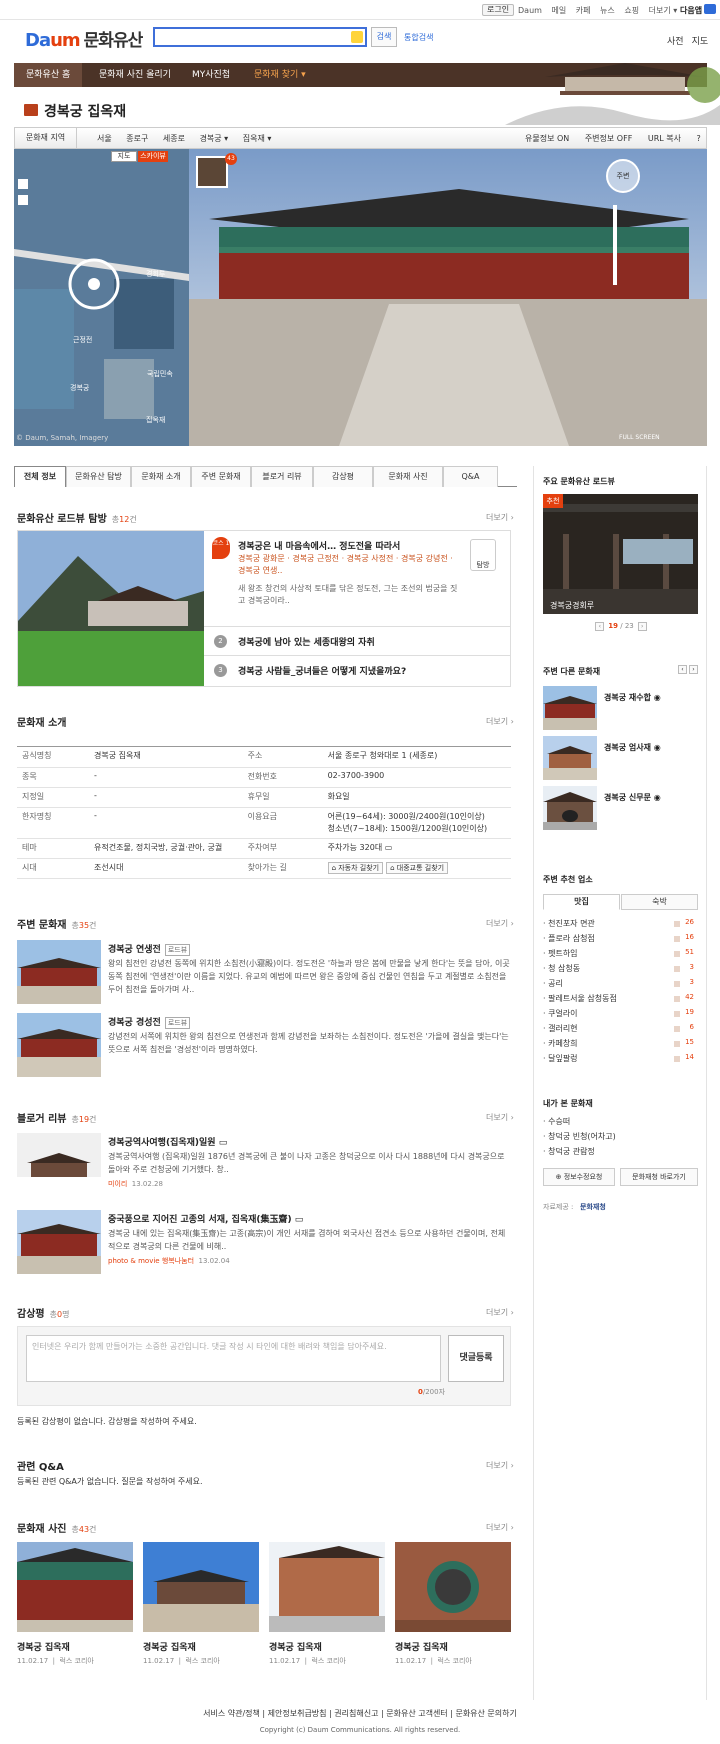 This screenshot has height=1744, width=720. I want to click on intro-more-link: 더보기 ›, so click(500, 721).